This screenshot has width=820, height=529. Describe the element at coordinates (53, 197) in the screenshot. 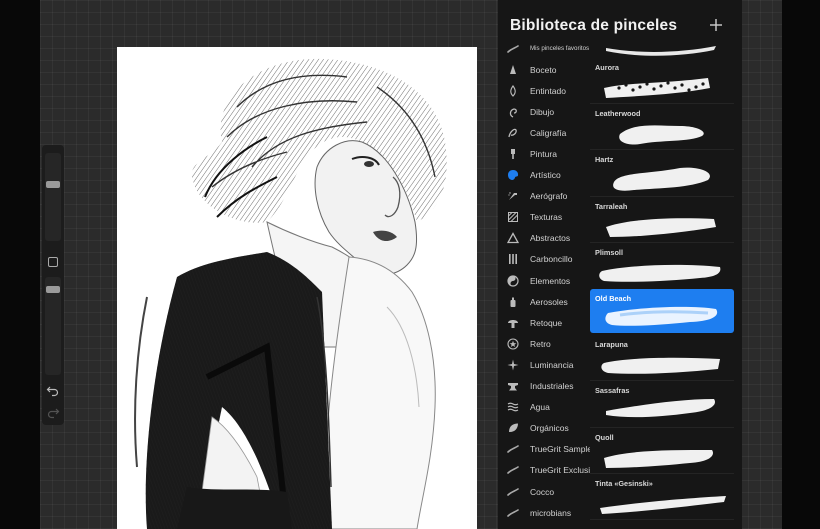

I see `brush-size-slider` at that location.